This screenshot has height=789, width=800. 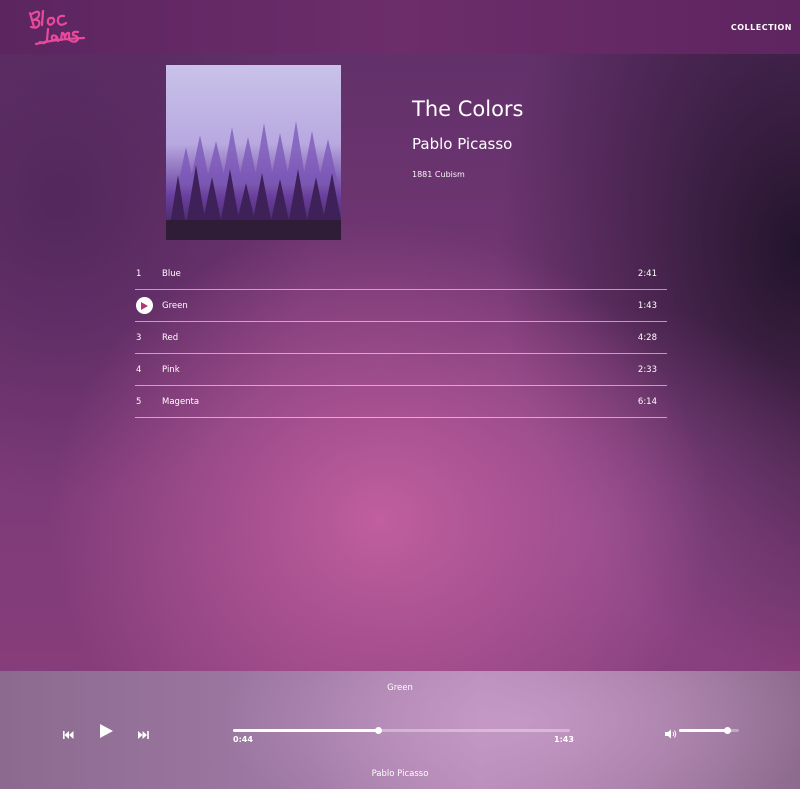 What do you see at coordinates (400, 688) in the screenshot?
I see `now-playing-title: Green` at bounding box center [400, 688].